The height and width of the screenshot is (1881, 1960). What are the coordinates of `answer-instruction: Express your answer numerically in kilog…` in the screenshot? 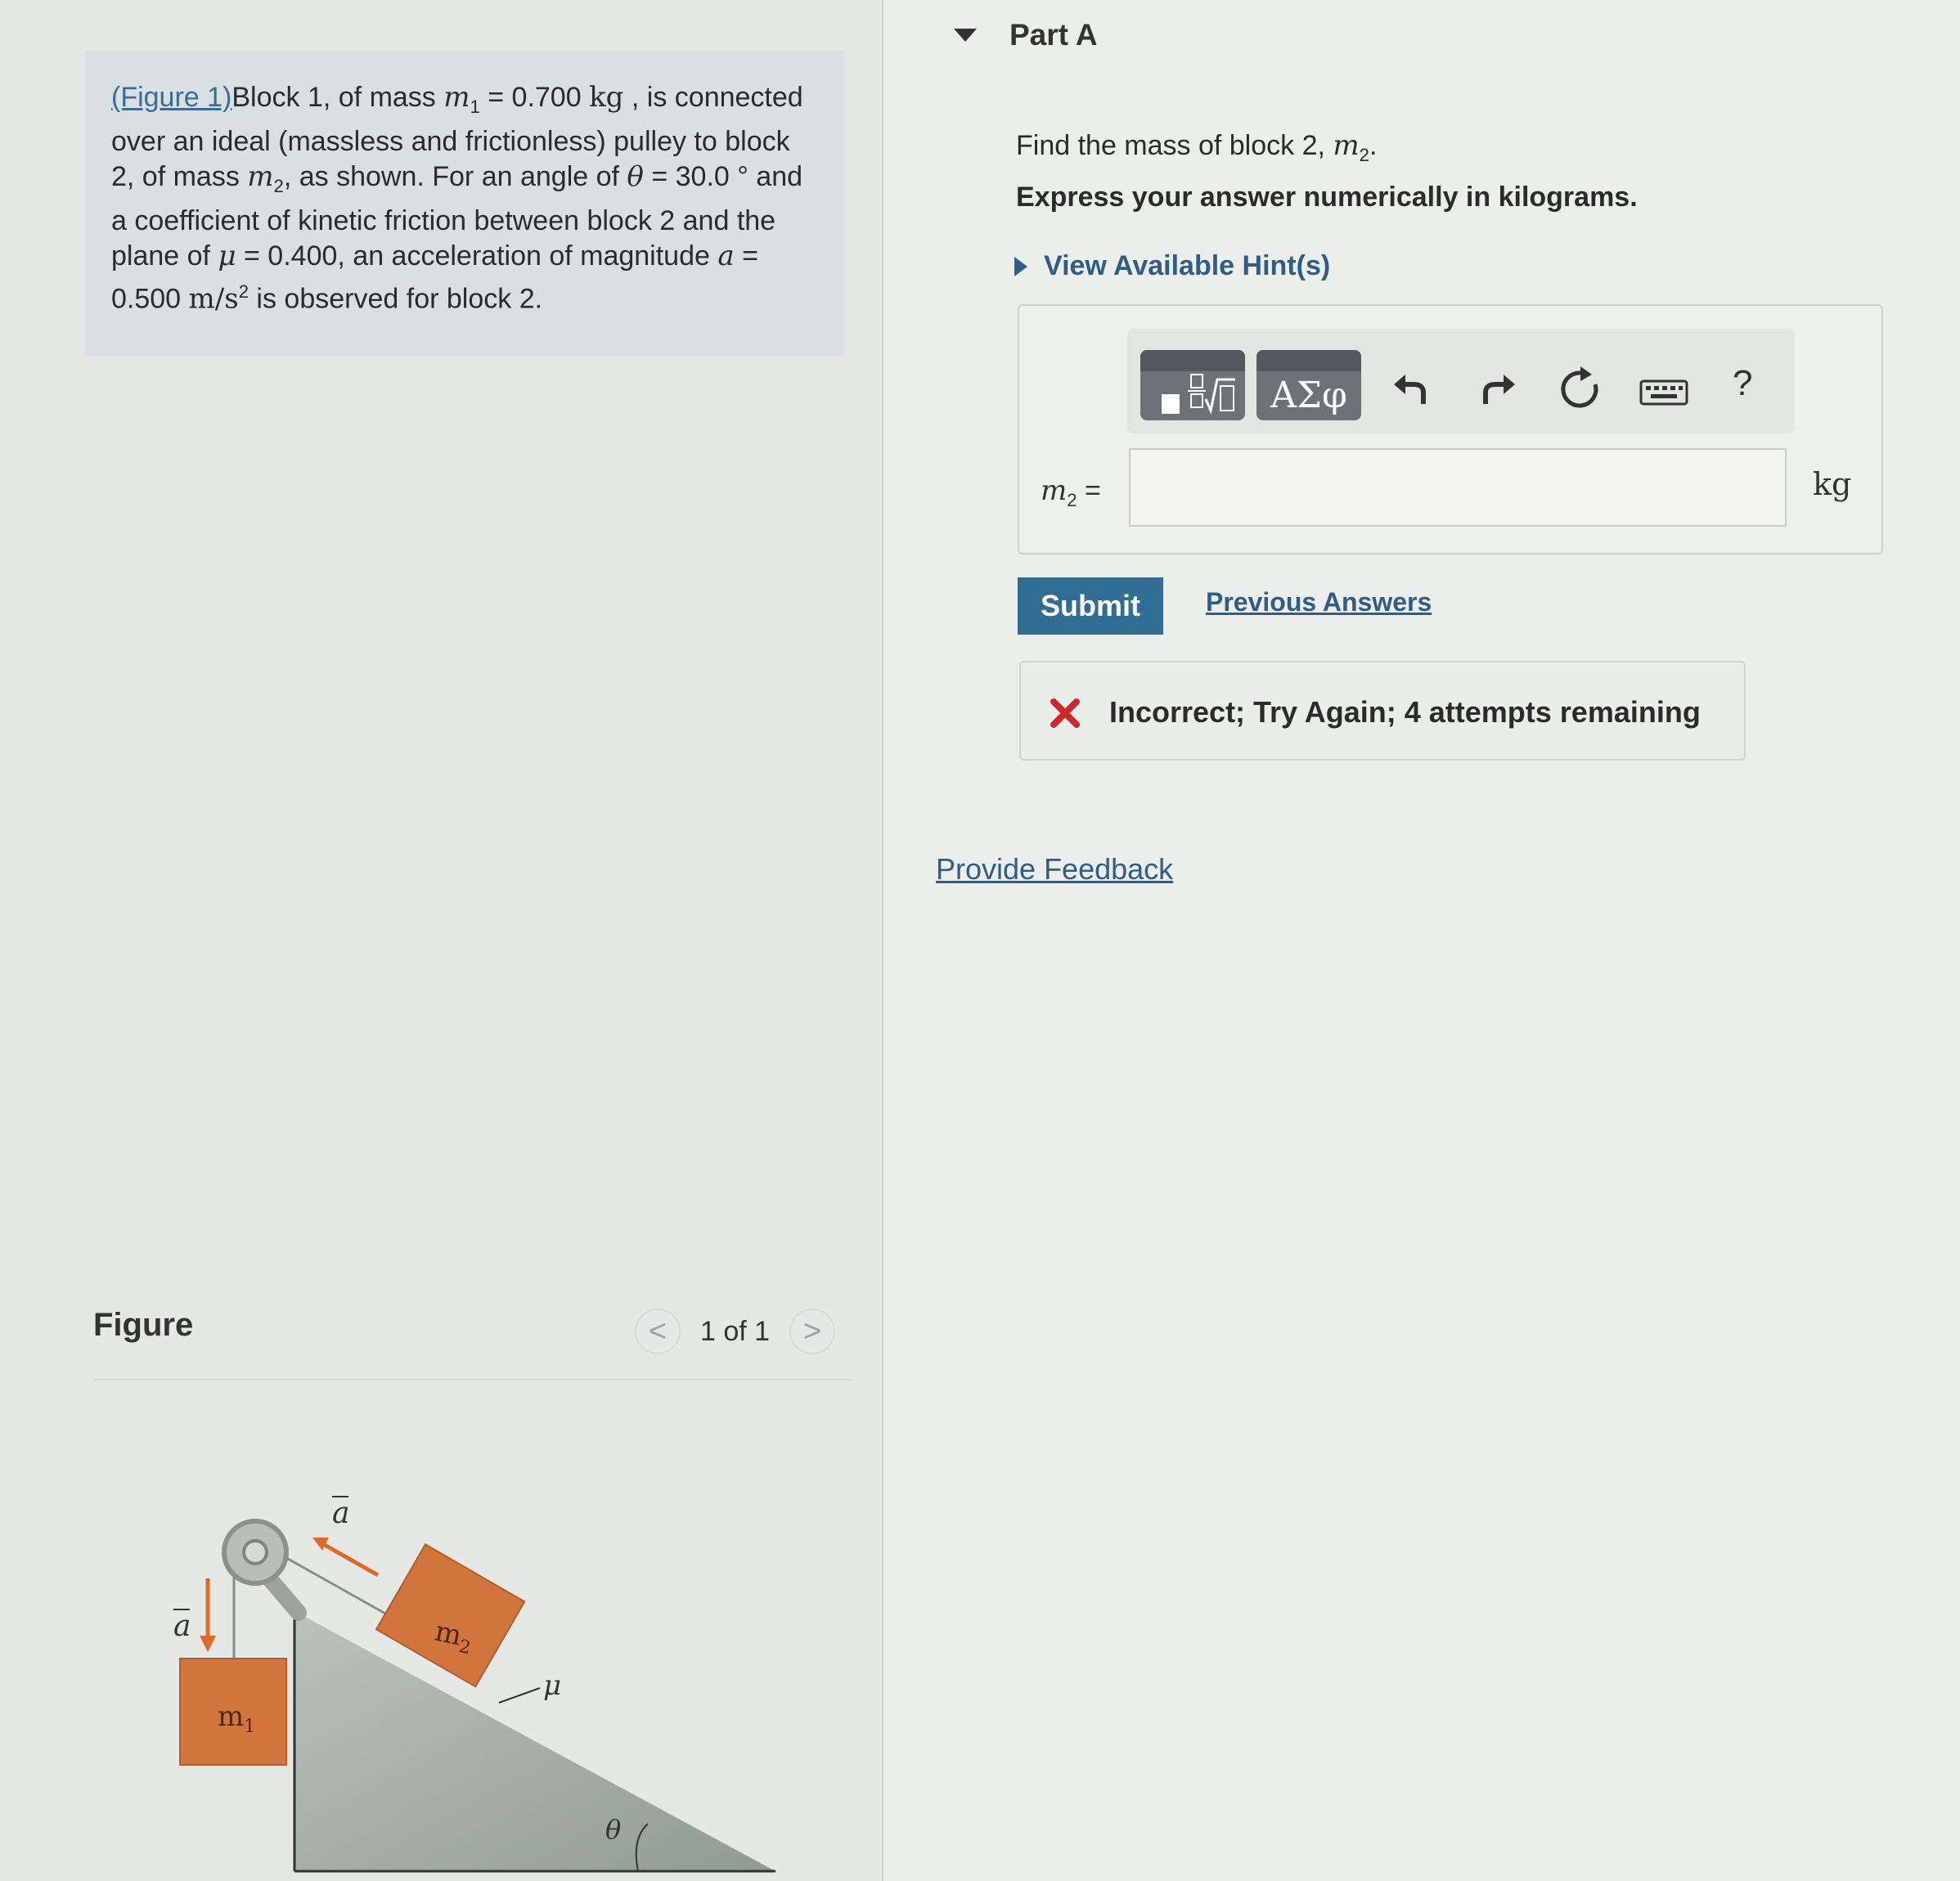 It's located at (1327, 197).